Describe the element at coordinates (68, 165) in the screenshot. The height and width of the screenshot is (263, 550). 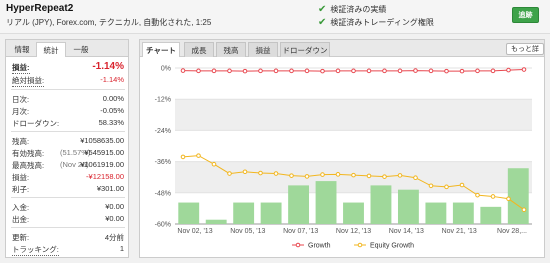
I see `stat-highest: 最高残高: (Nov 26) ¥1061919.00` at that location.